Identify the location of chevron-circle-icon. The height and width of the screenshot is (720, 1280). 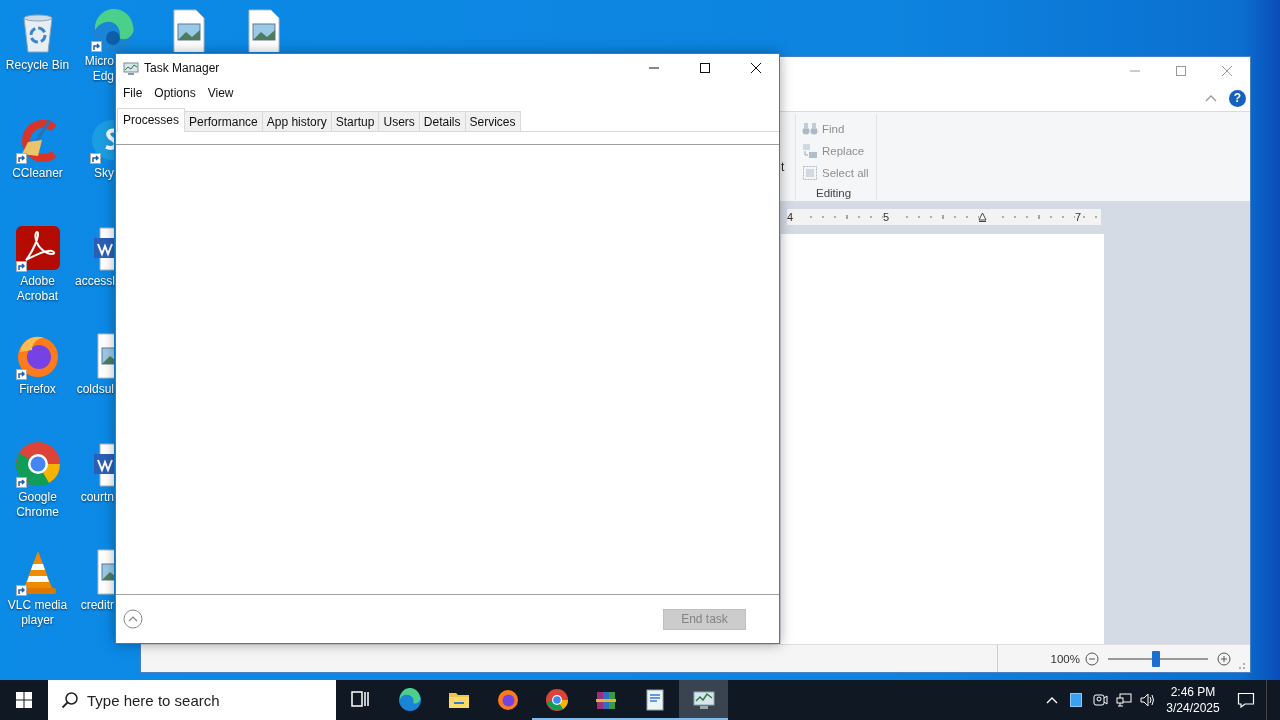
(133, 619).